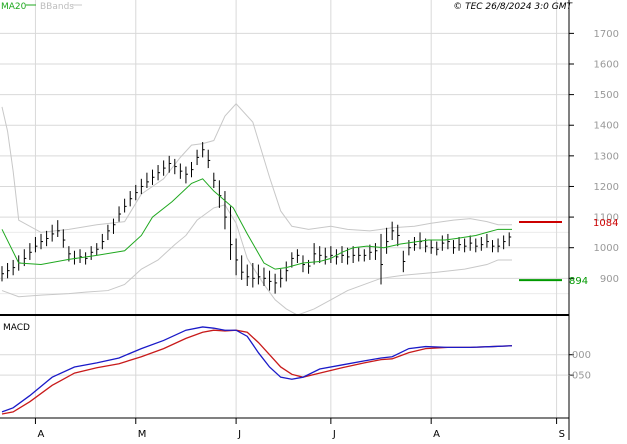 Image resolution: width=627 pixels, height=444 pixels. Describe the element at coordinates (14, 7) in the screenshot. I see `legend-ma20: MA20` at that location.